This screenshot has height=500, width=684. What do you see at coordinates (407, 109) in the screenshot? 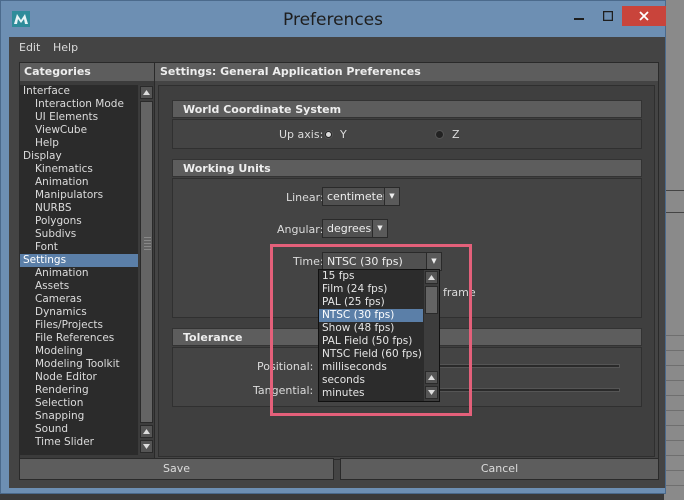
I see `world-coordinate-header: World Coordinate System` at bounding box center [407, 109].